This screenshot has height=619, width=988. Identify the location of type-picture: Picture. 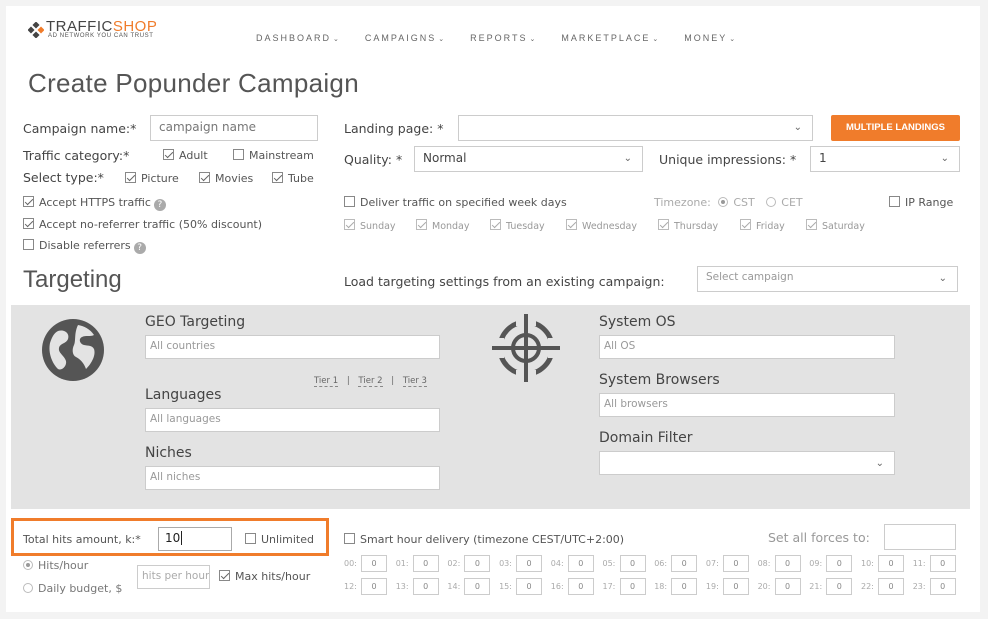
(152, 178).